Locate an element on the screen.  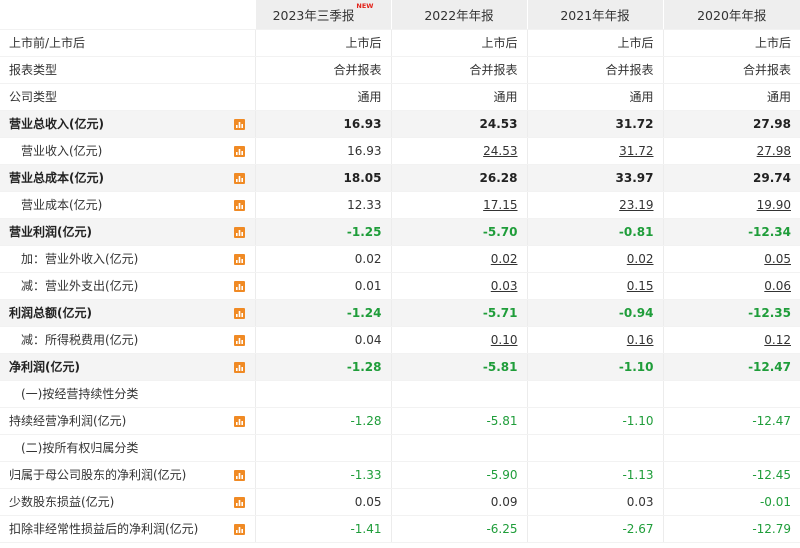
value-text: -1.25 is located at coordinates (364, 231).